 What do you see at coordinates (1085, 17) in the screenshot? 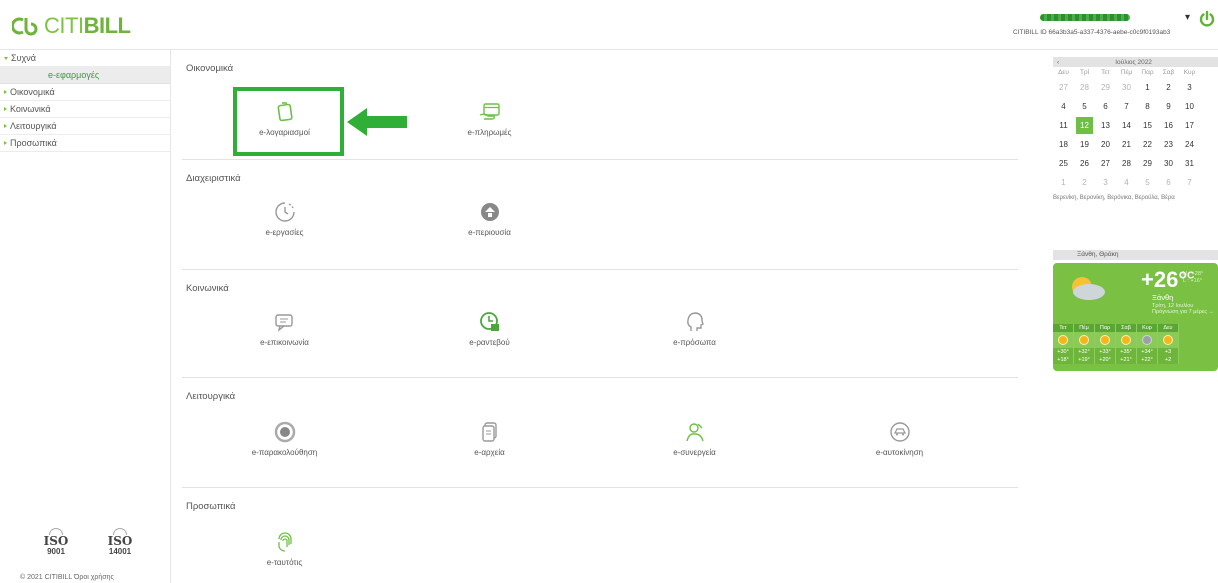
I see `user-email-redacted` at bounding box center [1085, 17].